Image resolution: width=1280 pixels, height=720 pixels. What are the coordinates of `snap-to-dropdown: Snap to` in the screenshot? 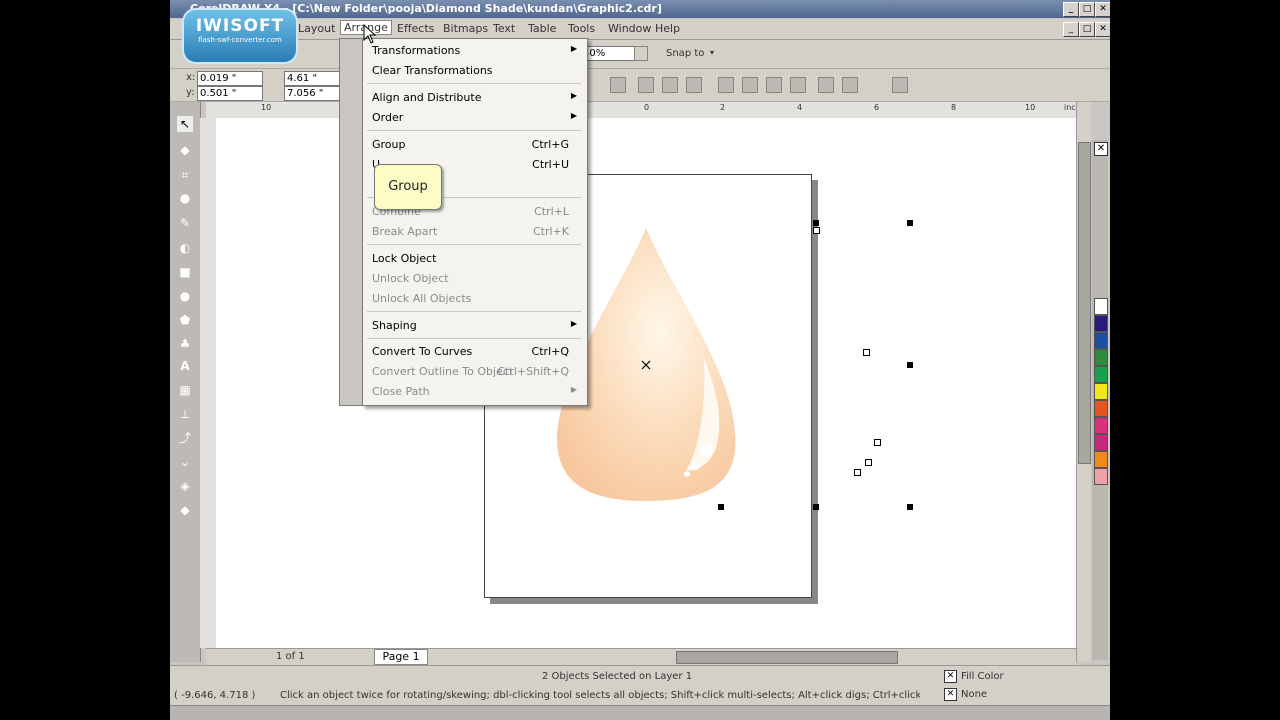 It's located at (685, 53).